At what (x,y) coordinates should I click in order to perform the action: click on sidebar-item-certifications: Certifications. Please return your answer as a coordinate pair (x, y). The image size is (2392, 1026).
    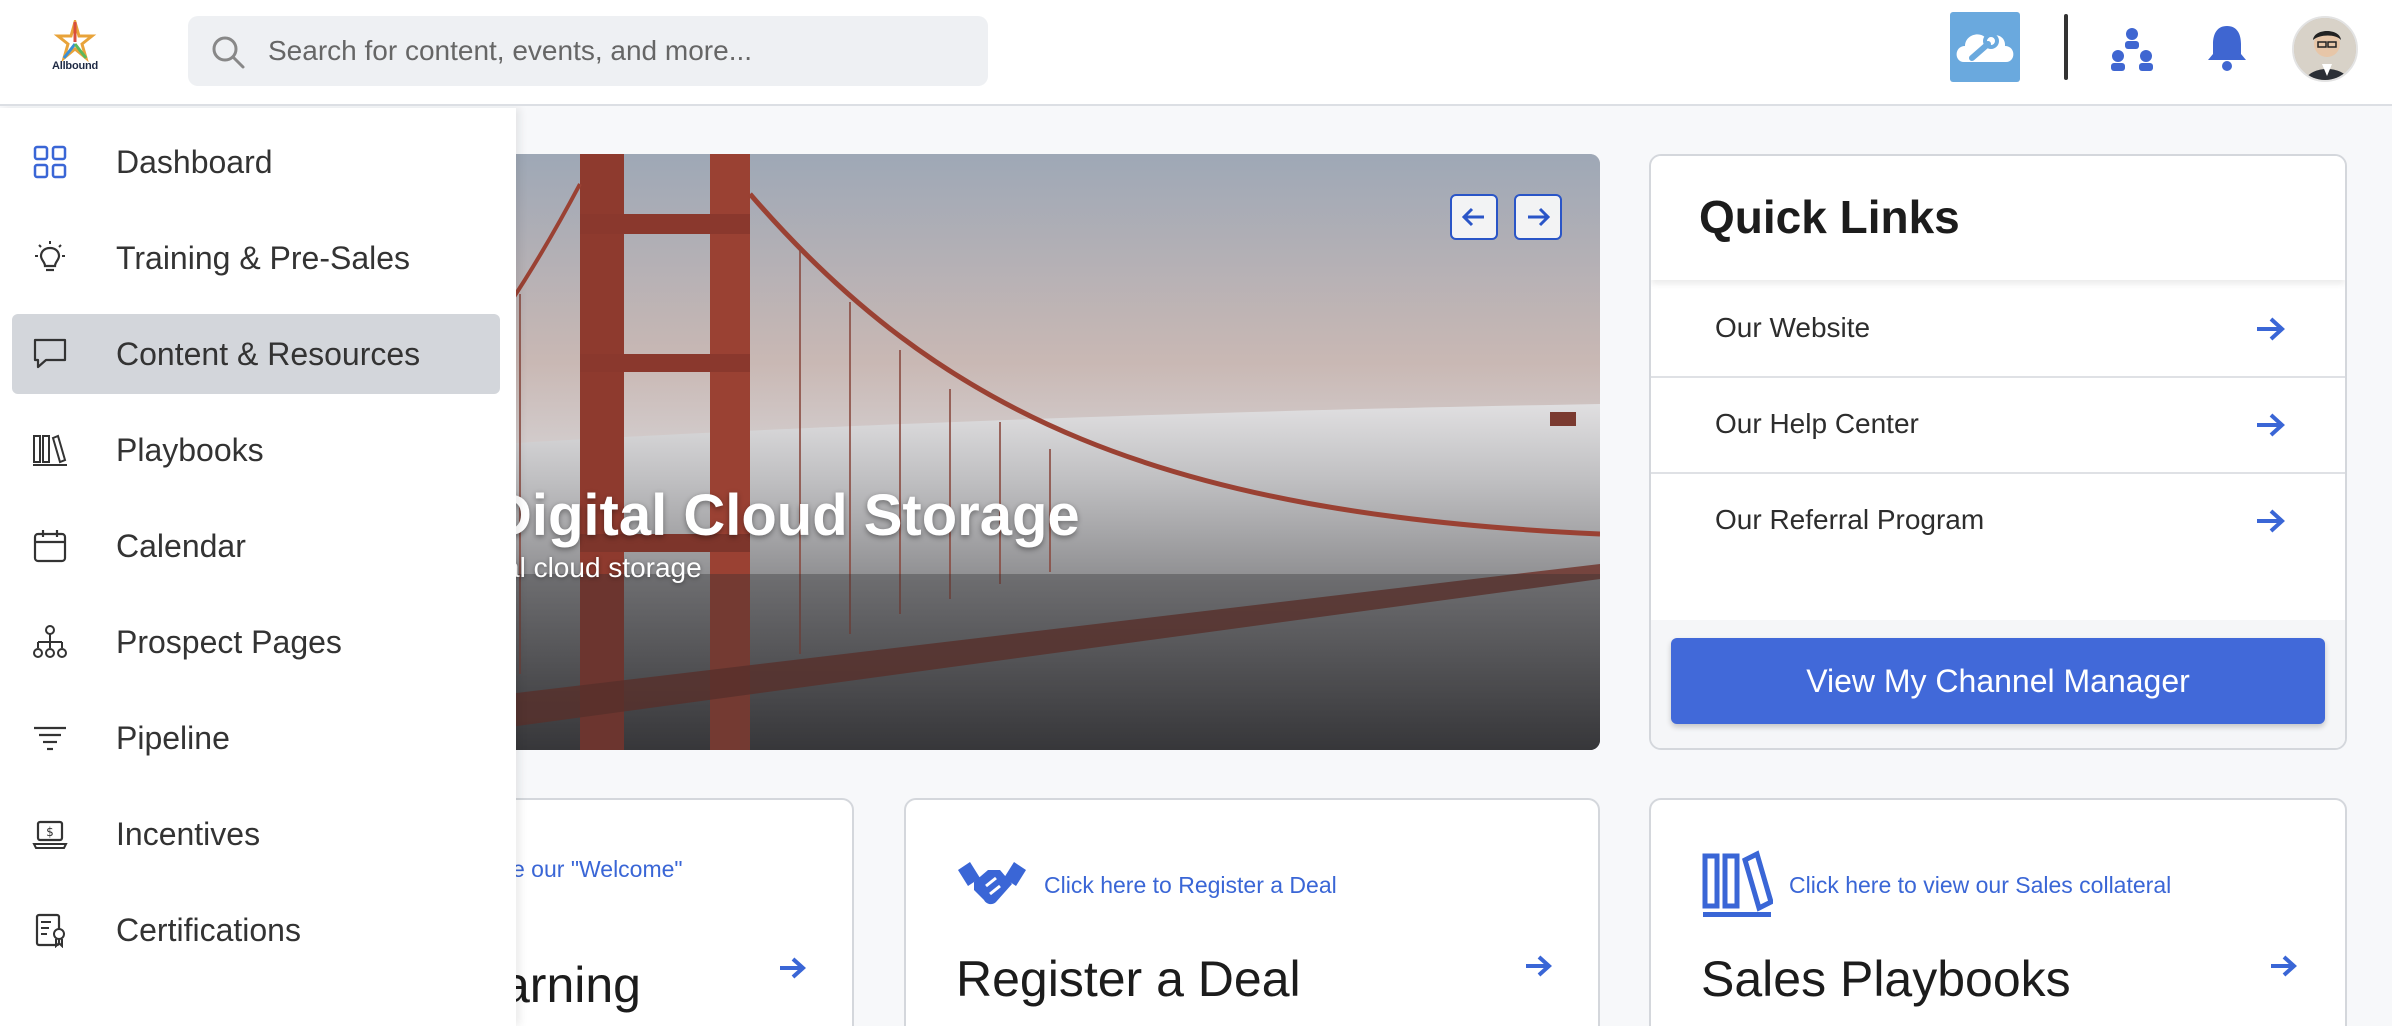
    Looking at the image, I should click on (256, 930).